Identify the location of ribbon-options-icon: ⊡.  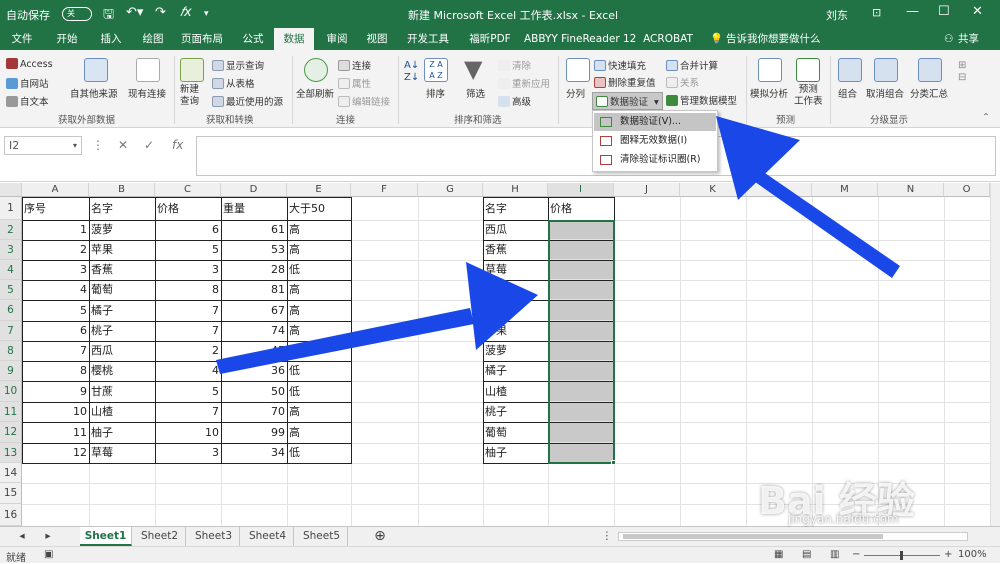
(876, 12).